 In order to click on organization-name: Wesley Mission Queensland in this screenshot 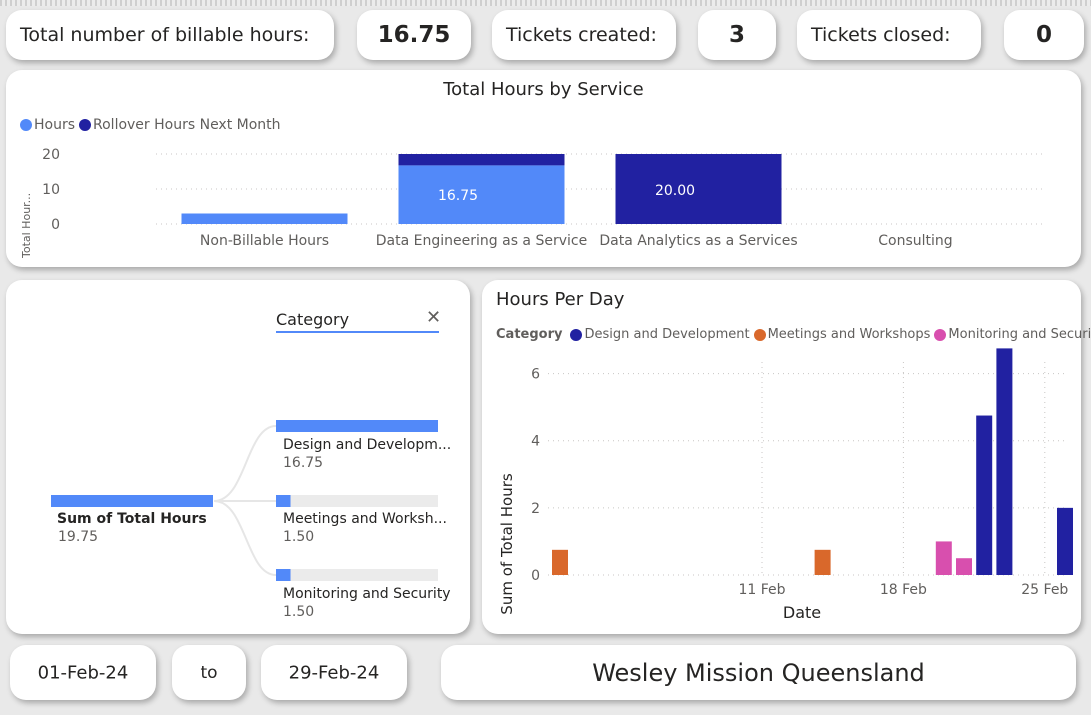, I will do `click(758, 672)`.